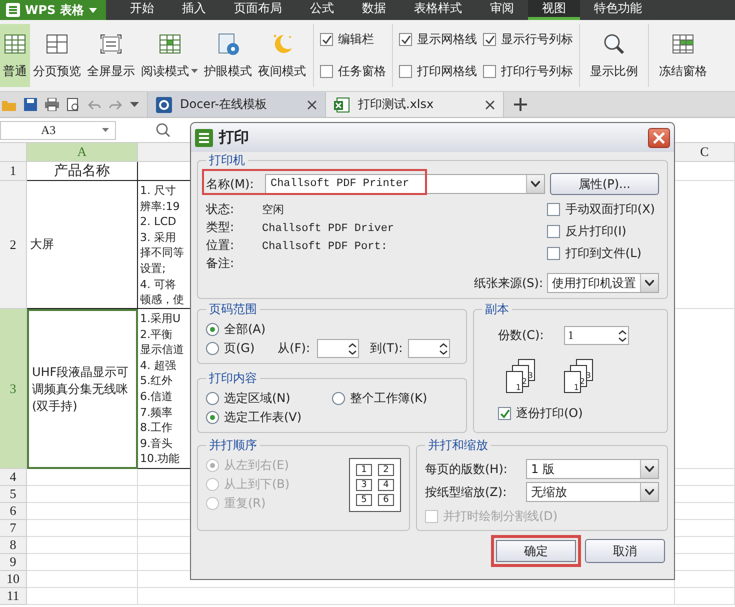  I want to click on row-header: 11, so click(13, 596).